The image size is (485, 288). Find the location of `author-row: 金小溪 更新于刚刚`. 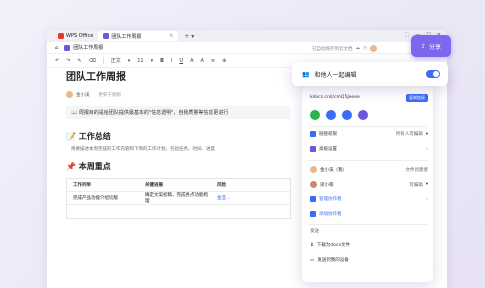

author-row: 金小溪 更新于刚刚 is located at coordinates (181, 94).